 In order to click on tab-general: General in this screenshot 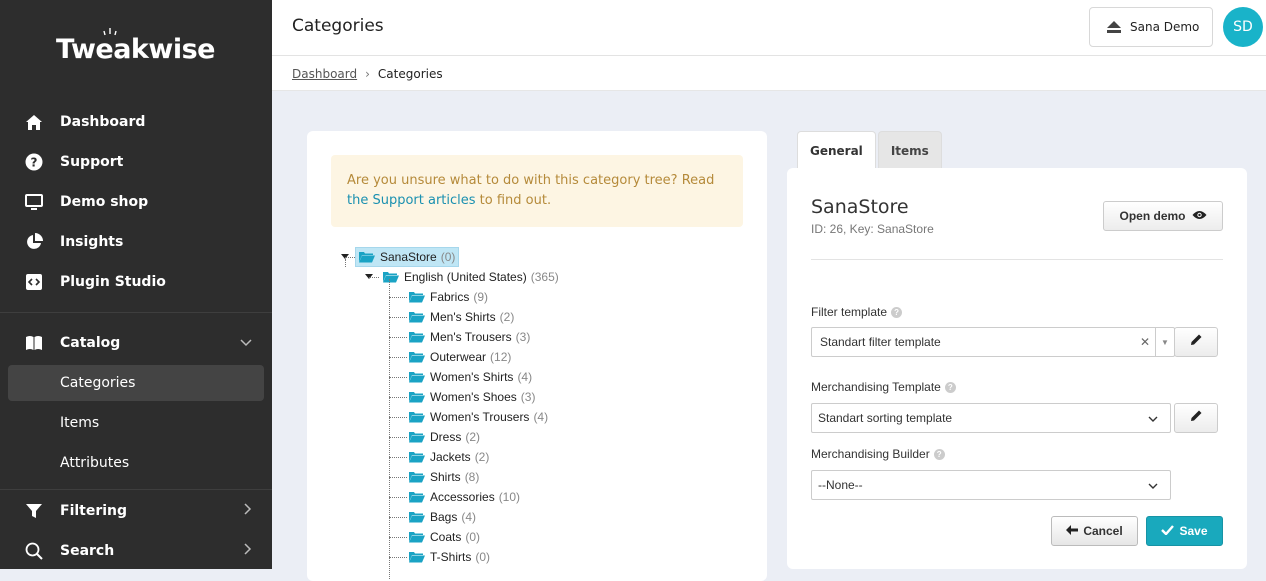, I will do `click(836, 150)`.